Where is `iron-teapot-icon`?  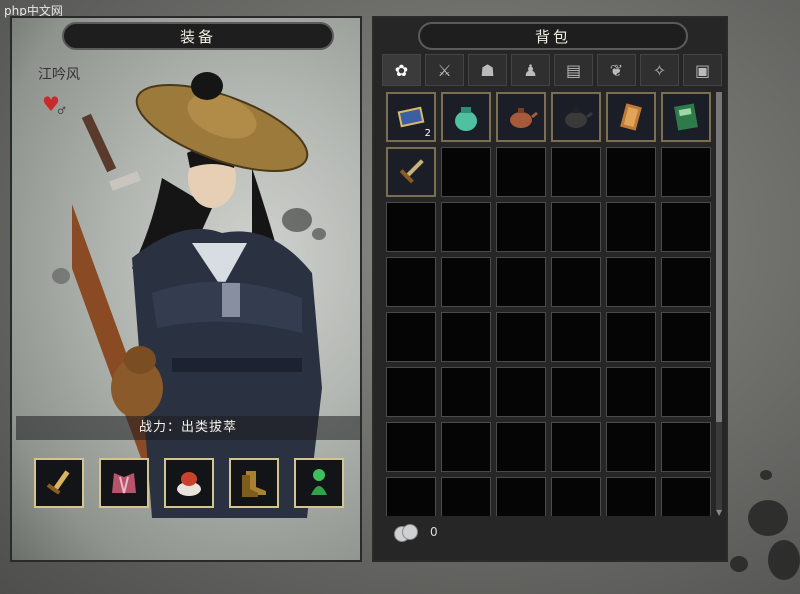 iron-teapot-icon is located at coordinates (579, 118).